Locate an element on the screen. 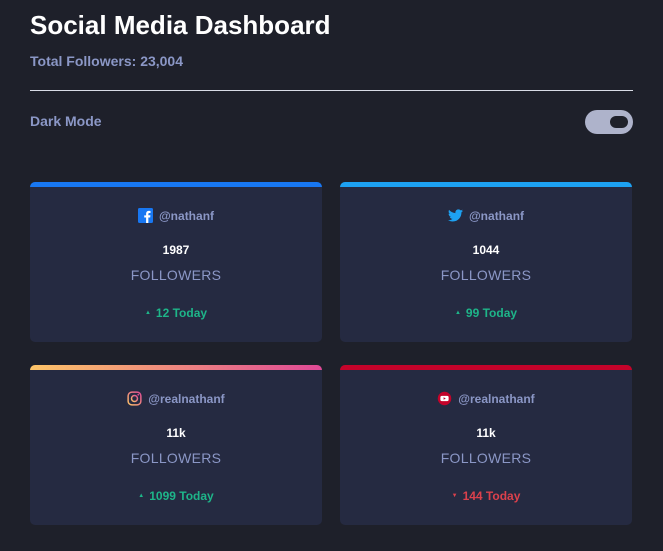 The image size is (663, 551). youtube-icon is located at coordinates (444, 398).